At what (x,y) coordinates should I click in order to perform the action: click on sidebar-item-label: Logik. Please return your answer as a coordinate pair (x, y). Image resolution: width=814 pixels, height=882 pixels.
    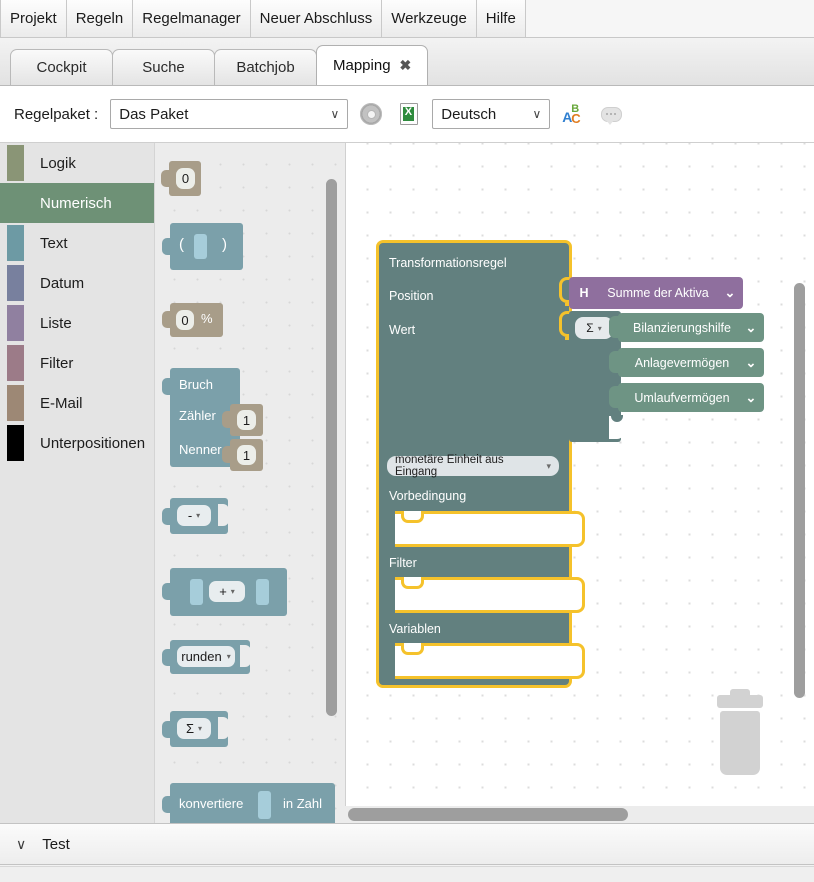
    Looking at the image, I should click on (58, 163).